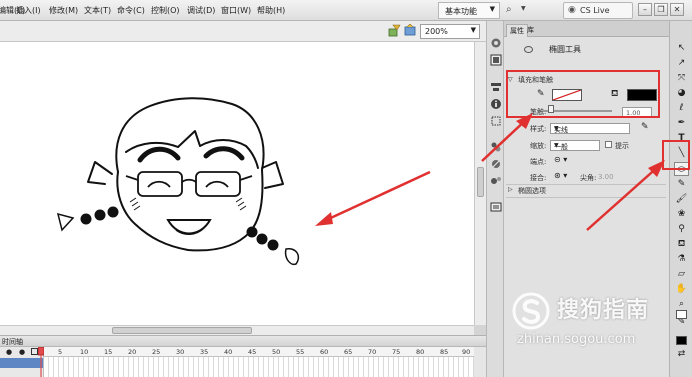 The height and width of the screenshot is (377, 692). What do you see at coordinates (603, 310) in the screenshot?
I see `watermark-brand: 搜狗指南` at bounding box center [603, 310].